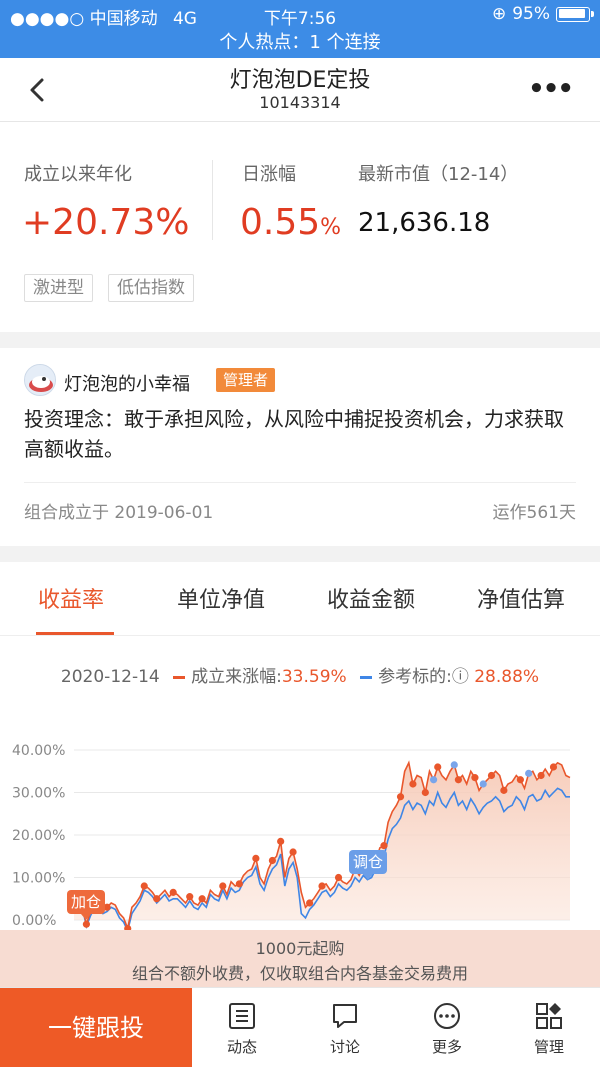 The width and height of the screenshot is (600, 1067). I want to click on tab-nav-estimate: 净值估算, so click(521, 598).